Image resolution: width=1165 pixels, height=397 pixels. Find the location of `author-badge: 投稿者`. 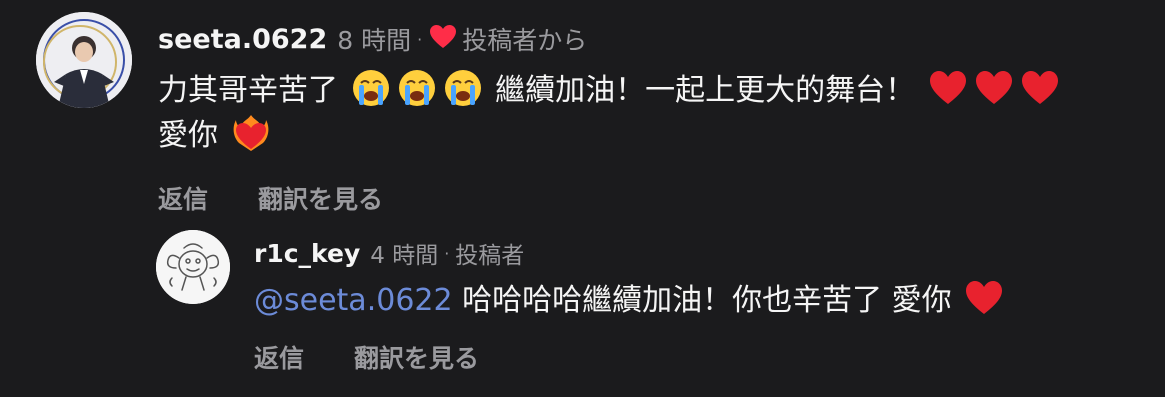

author-badge: 投稿者 is located at coordinates (490, 256).